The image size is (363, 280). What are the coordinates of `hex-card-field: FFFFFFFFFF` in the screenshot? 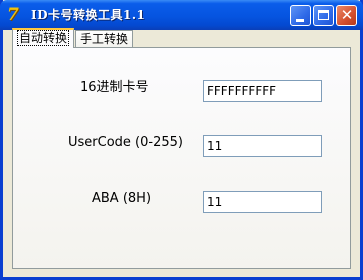 It's located at (262, 91).